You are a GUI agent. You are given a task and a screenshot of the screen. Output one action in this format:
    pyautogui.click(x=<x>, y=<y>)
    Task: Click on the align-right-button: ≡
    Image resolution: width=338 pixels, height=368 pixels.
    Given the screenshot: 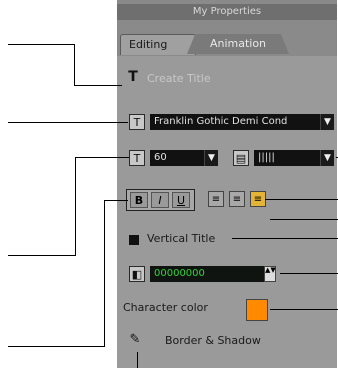 What is the action you would take?
    pyautogui.click(x=258, y=199)
    